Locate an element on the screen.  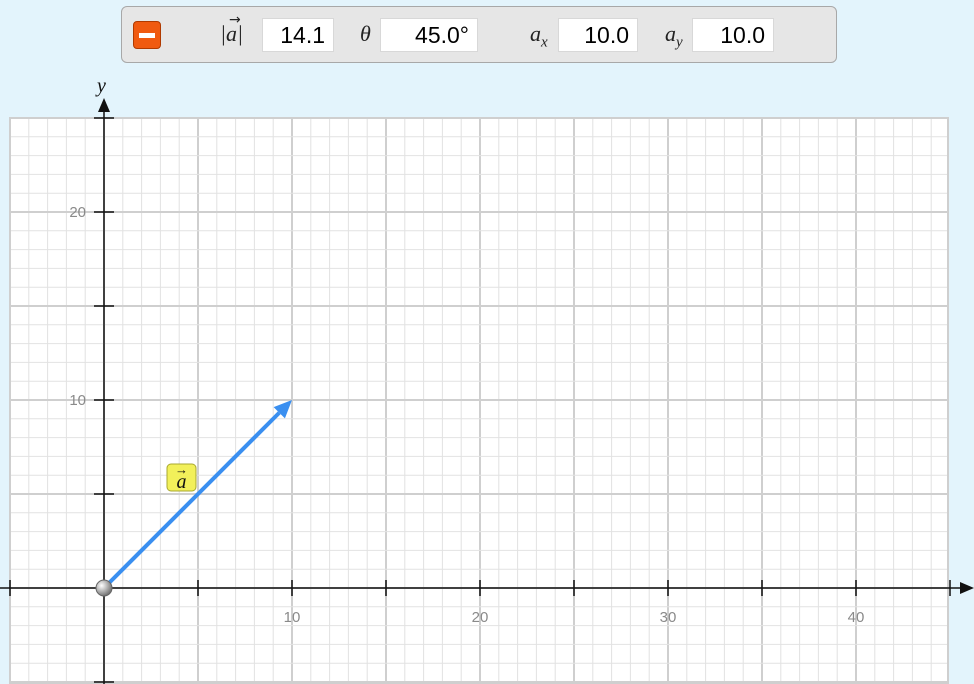
x-tick-label: 30 is located at coordinates (668, 617).